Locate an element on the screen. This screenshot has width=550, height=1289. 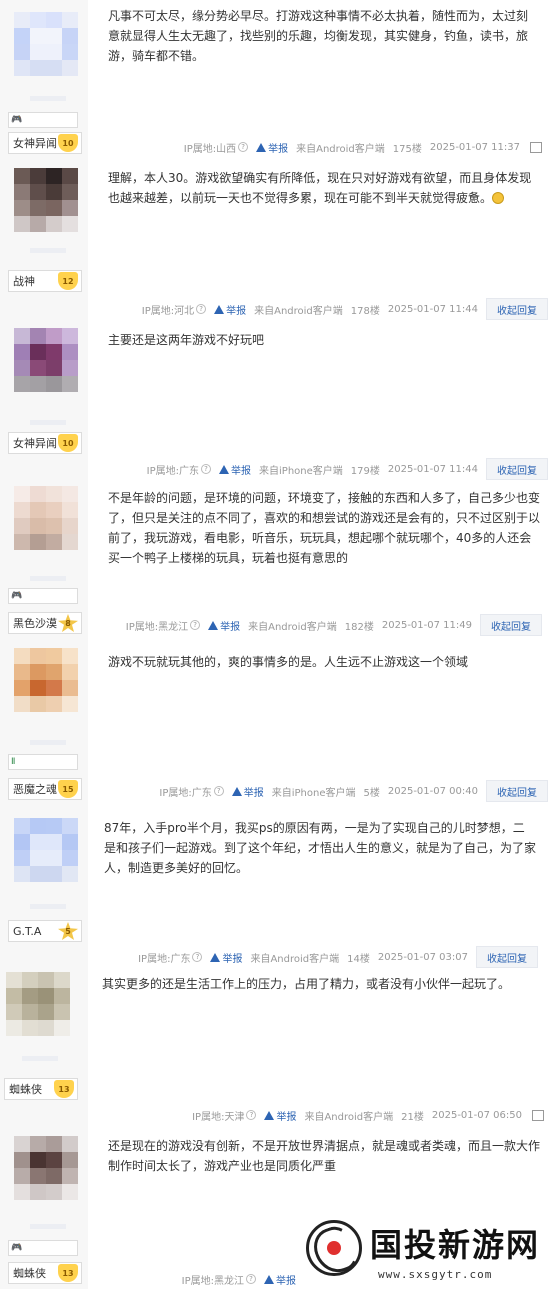
post-time: 2025-01-07 00:40 is located at coordinates (432, 791).